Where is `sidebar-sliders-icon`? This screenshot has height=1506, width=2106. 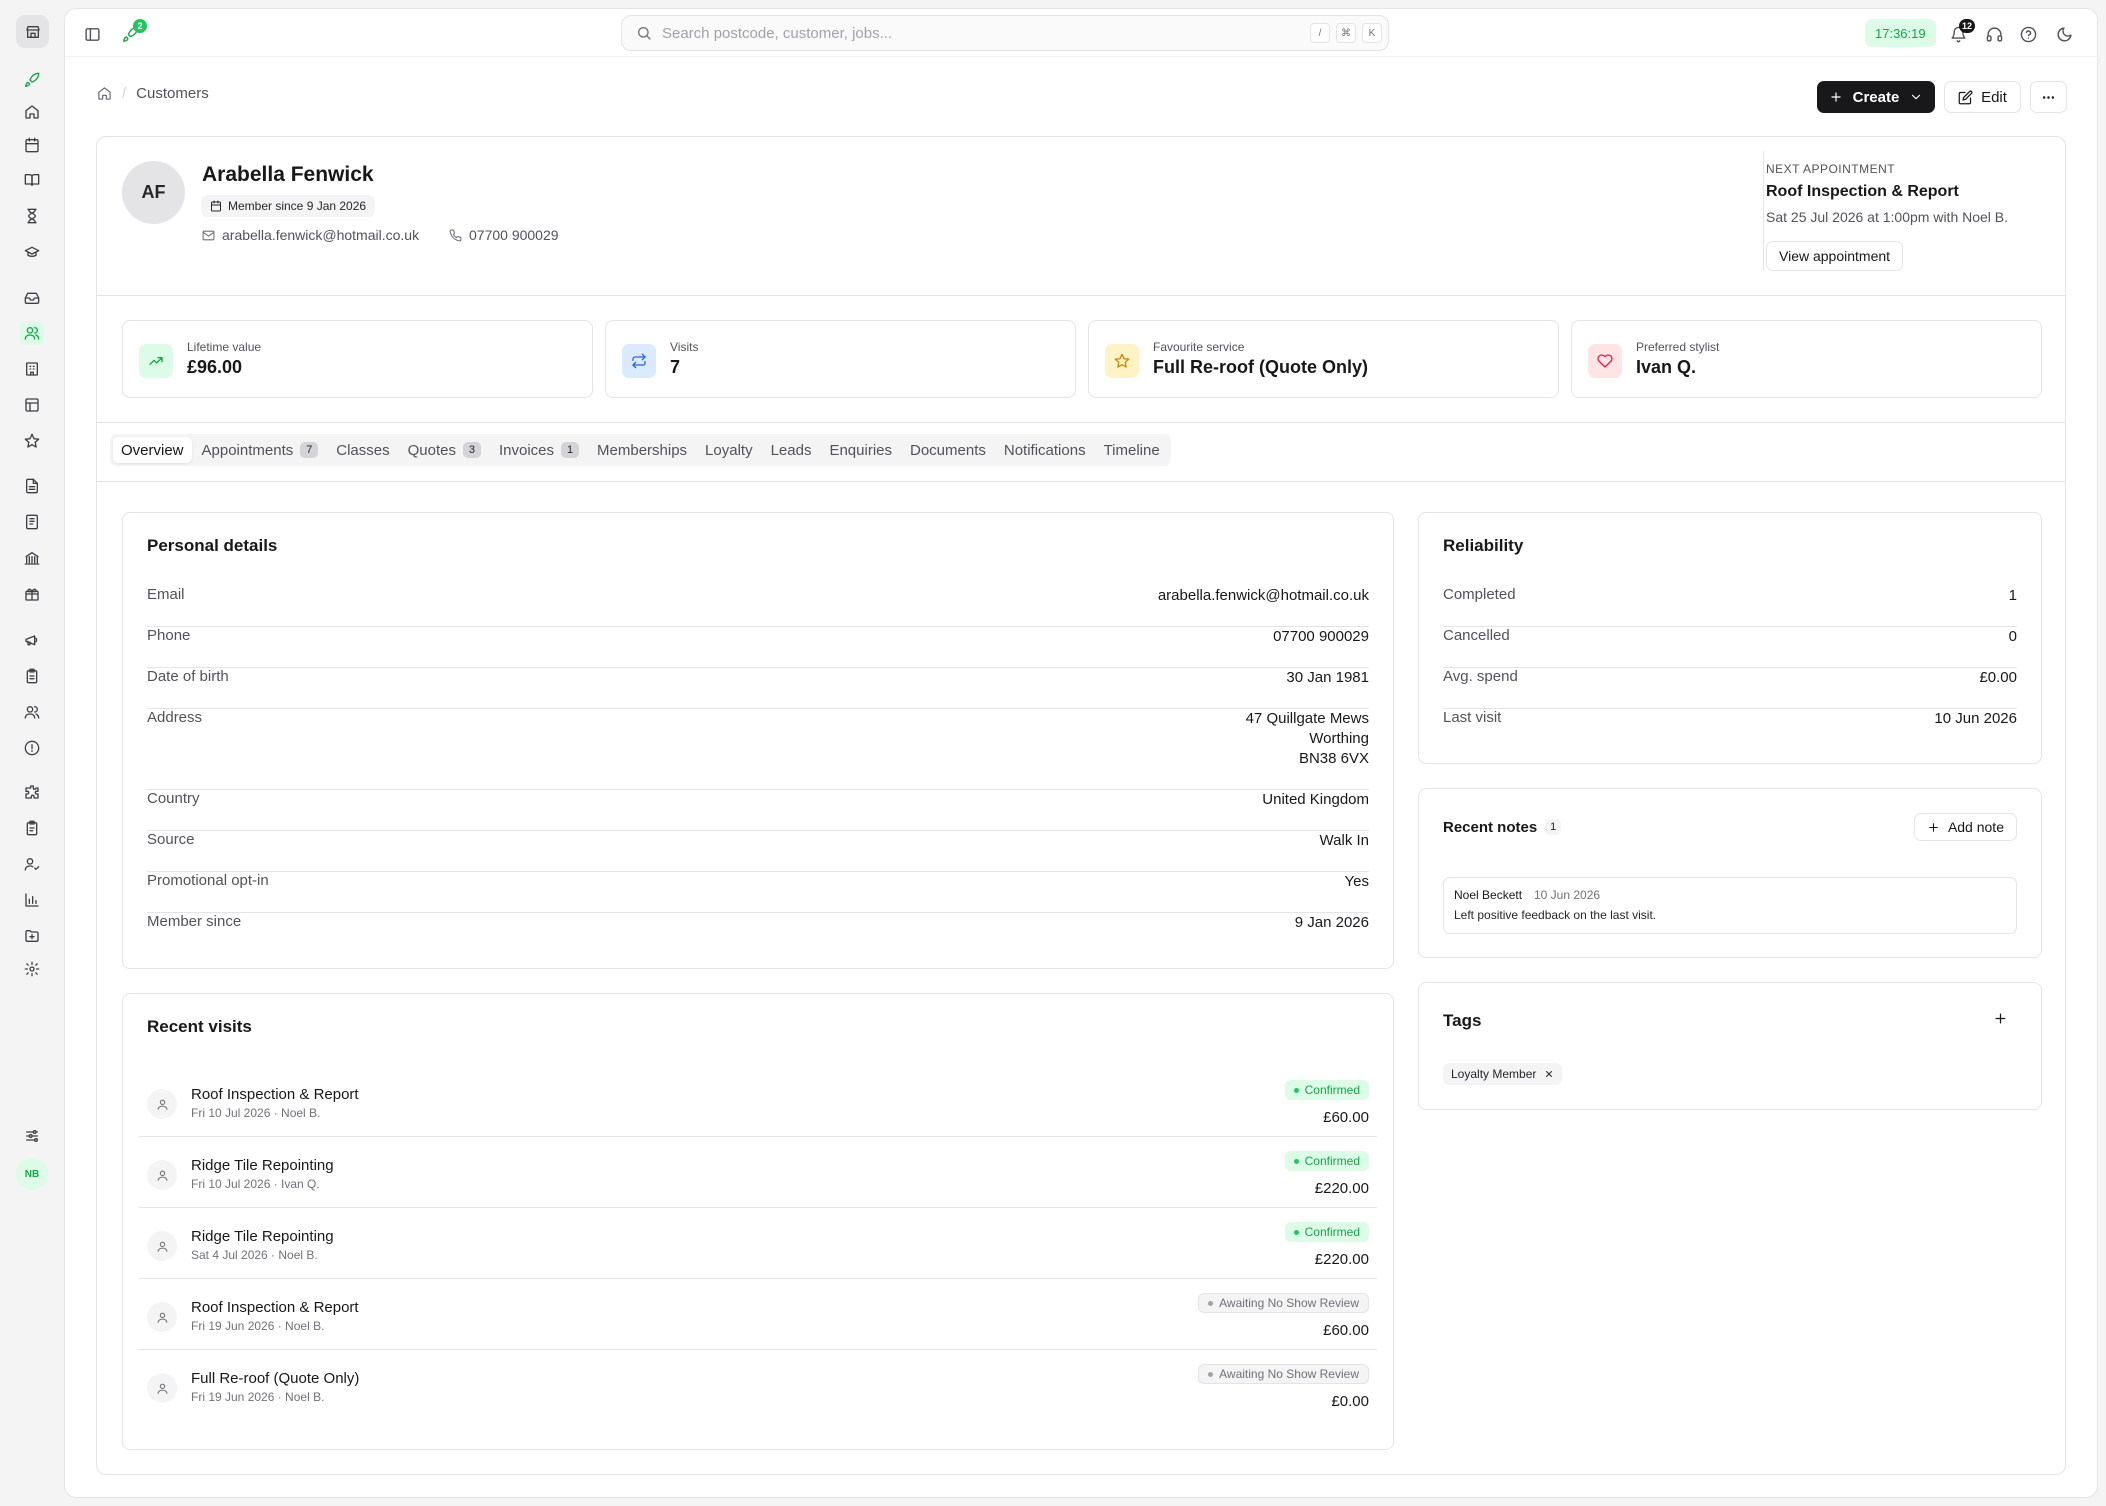 sidebar-sliders-icon is located at coordinates (32, 1136).